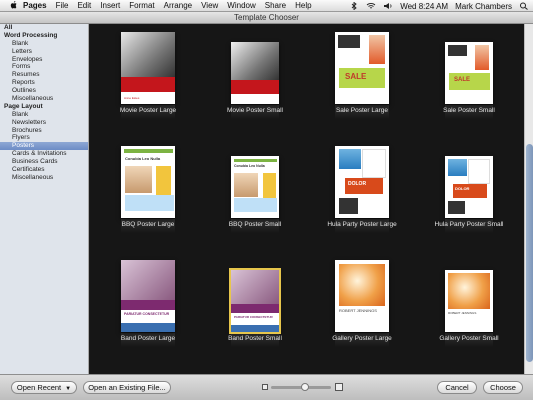 The height and width of the screenshot is (400, 533). What do you see at coordinates (503, 387) in the screenshot?
I see `choose-button: Choose` at bounding box center [503, 387].